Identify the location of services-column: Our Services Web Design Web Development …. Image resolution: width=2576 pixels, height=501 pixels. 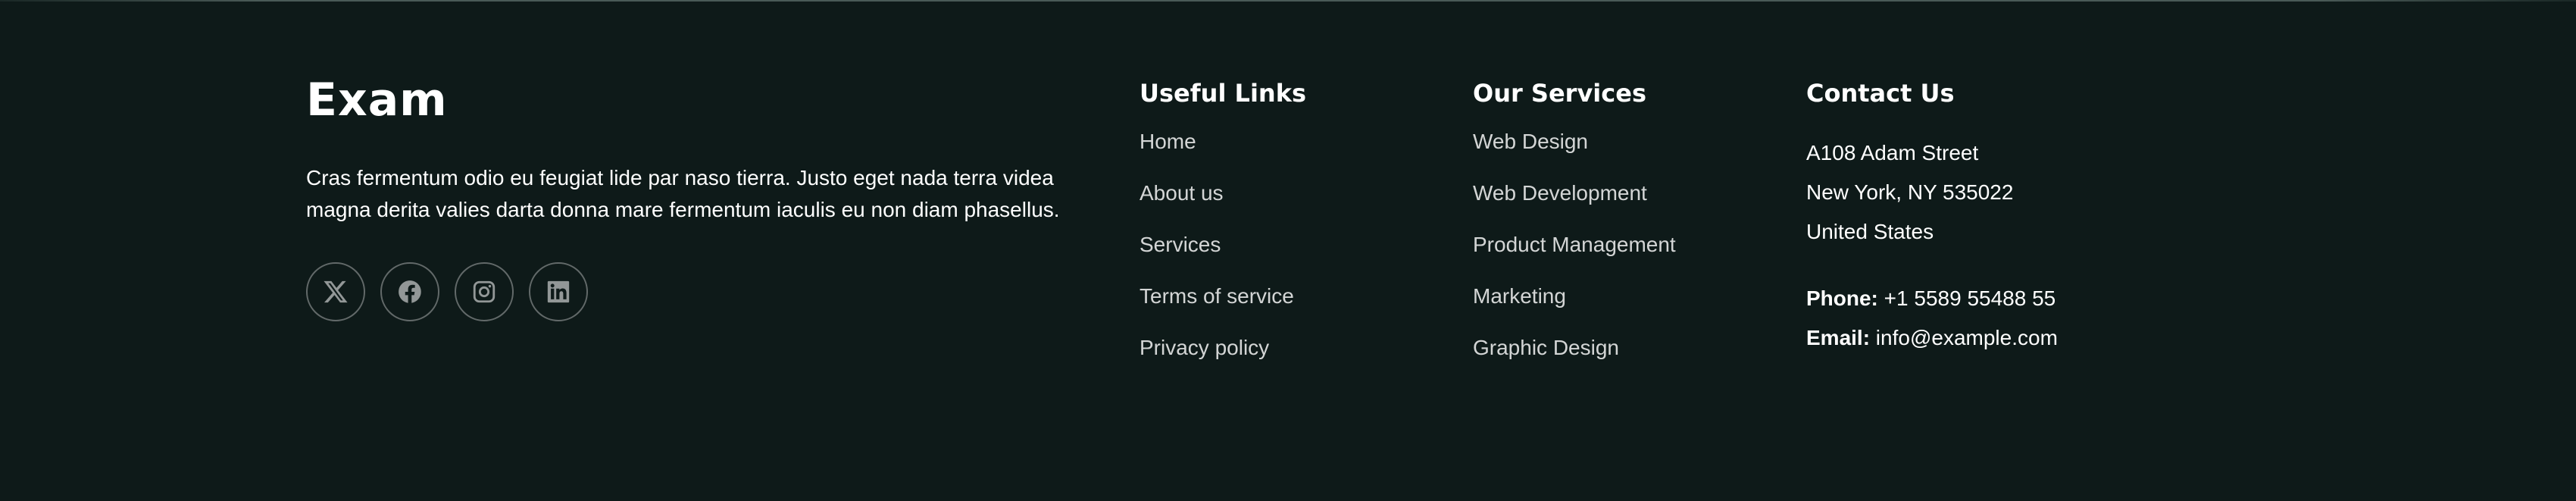
(1574, 233).